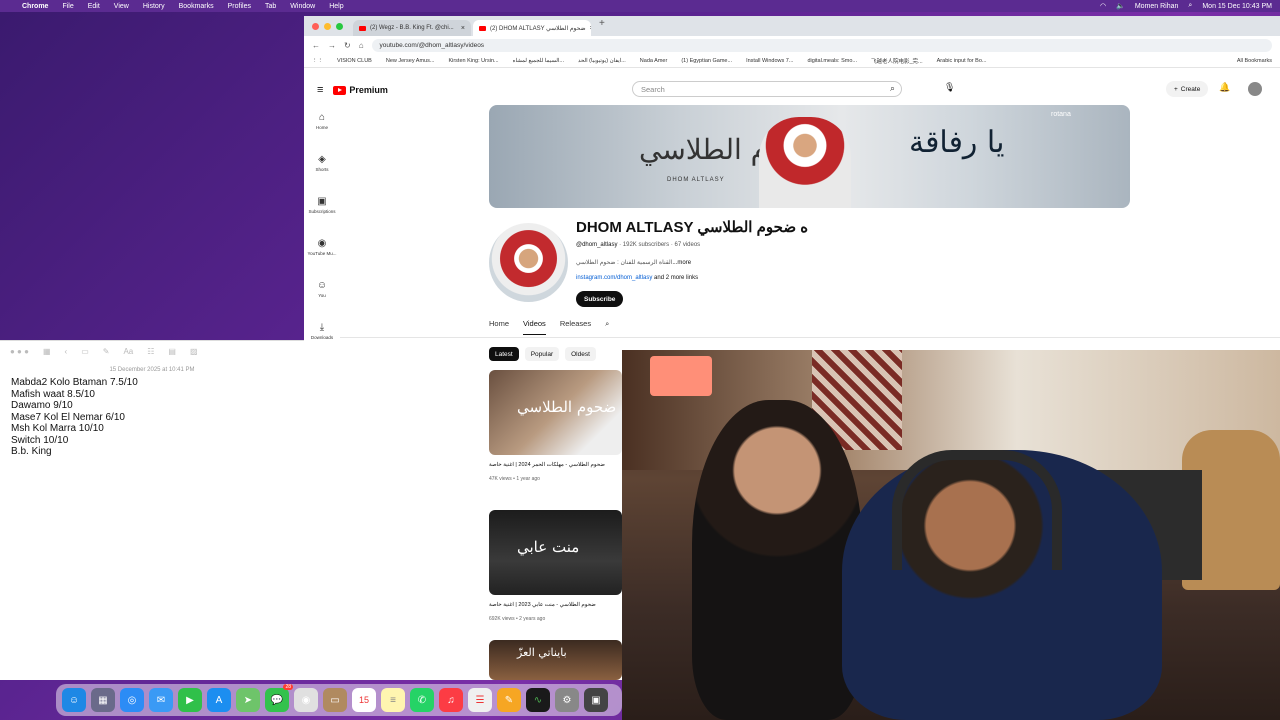 The width and height of the screenshot is (1280, 720). I want to click on all-bookmarks: All Bookmarks, so click(1254, 61).